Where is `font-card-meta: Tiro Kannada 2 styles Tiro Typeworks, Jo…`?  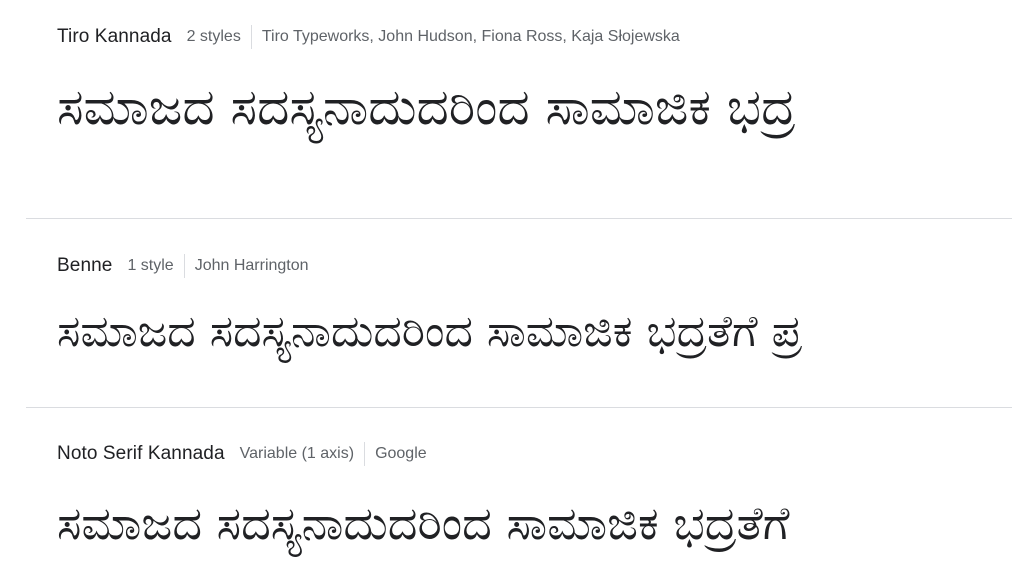 font-card-meta: Tiro Kannada 2 styles Tiro Typeworks, Jo… is located at coordinates (534, 37).